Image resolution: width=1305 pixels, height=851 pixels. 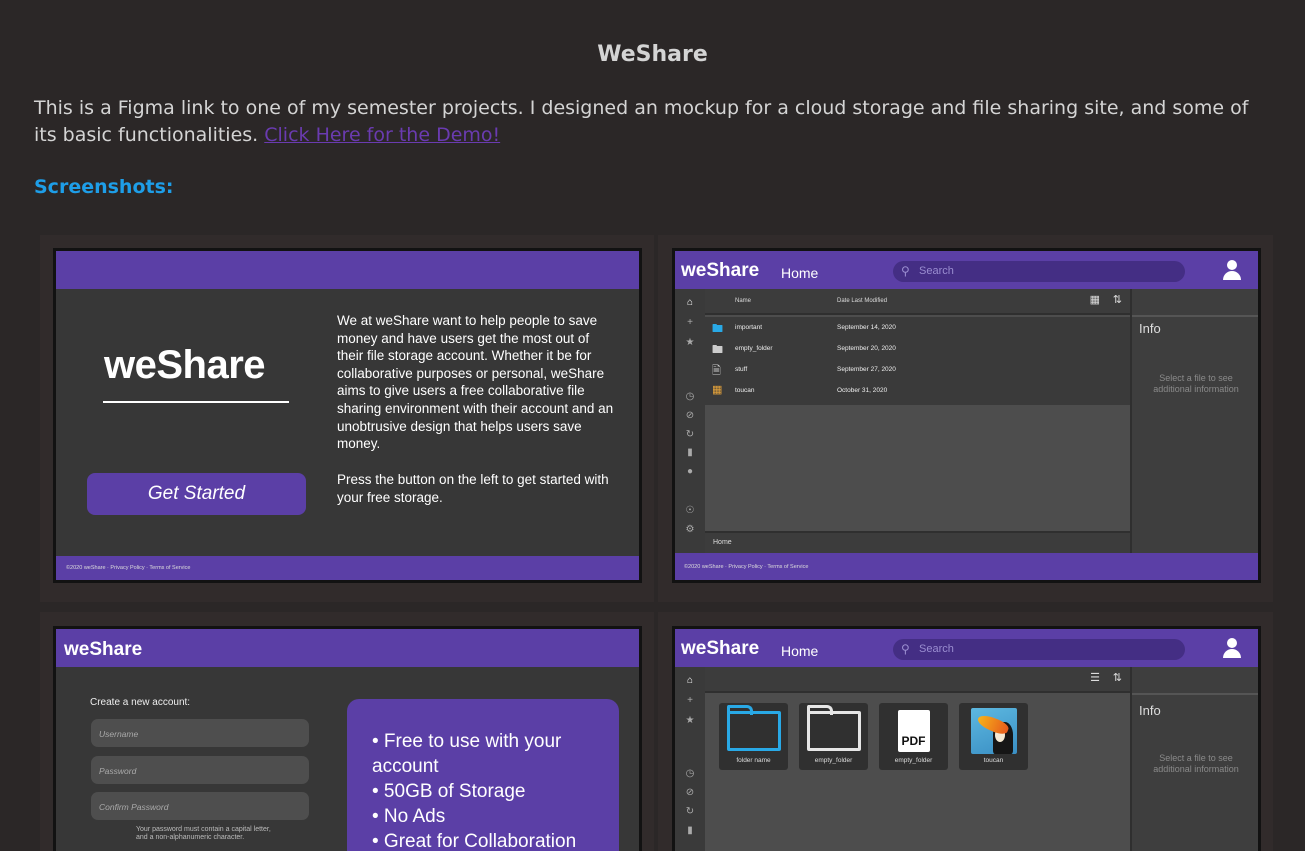 What do you see at coordinates (917, 680) in the screenshot?
I see `file-toolbar: ☰ ⇅` at bounding box center [917, 680].